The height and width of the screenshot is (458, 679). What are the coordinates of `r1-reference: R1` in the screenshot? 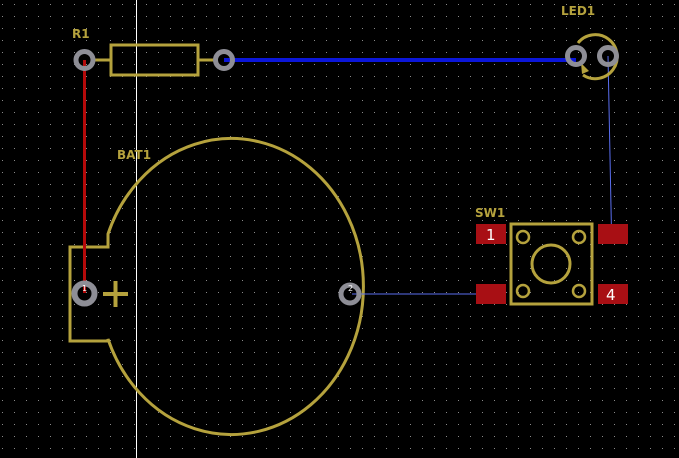 It's located at (81, 34).